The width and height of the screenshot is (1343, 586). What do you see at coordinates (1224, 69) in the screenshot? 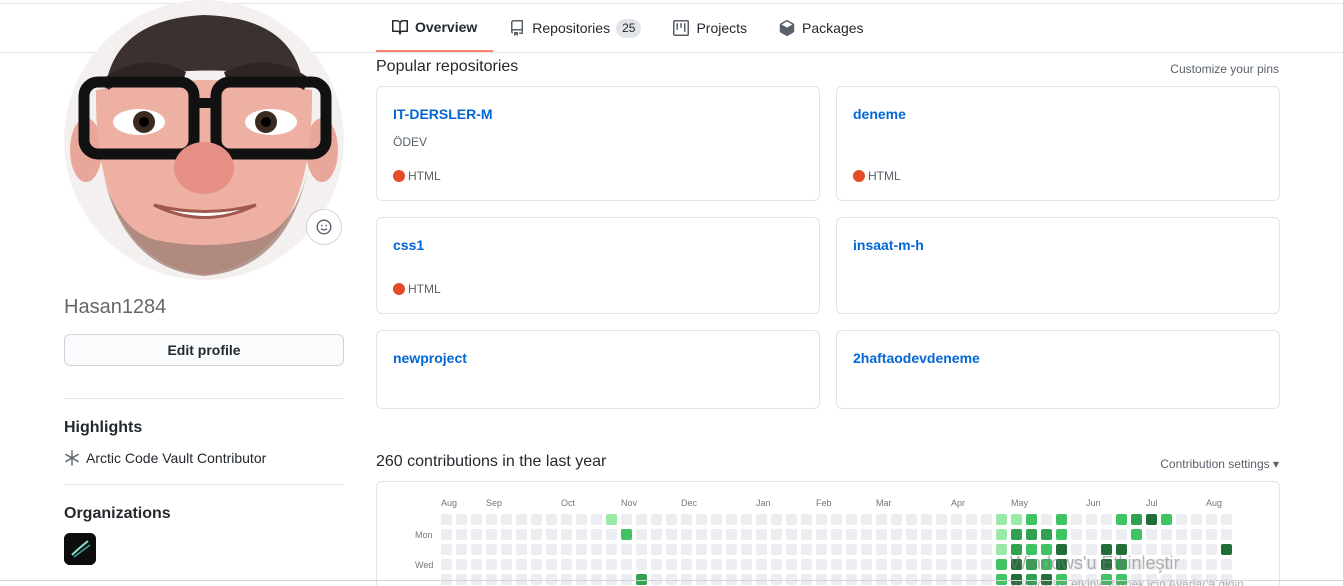
I see `customize-pins-link: Customize your pins` at bounding box center [1224, 69].